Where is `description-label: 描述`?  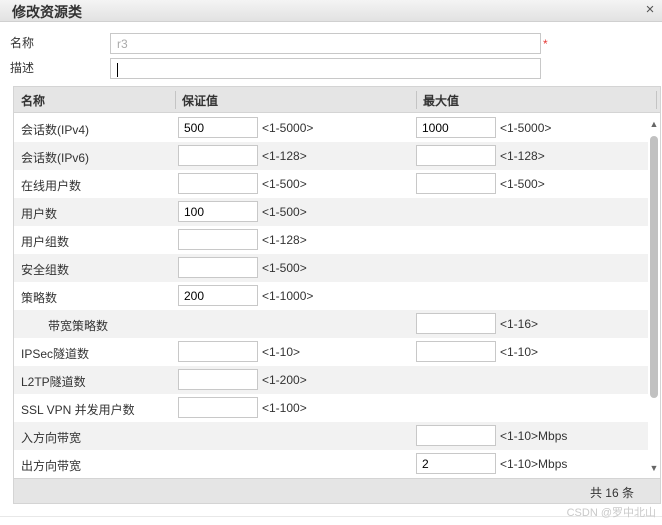 description-label: 描述 is located at coordinates (22, 68).